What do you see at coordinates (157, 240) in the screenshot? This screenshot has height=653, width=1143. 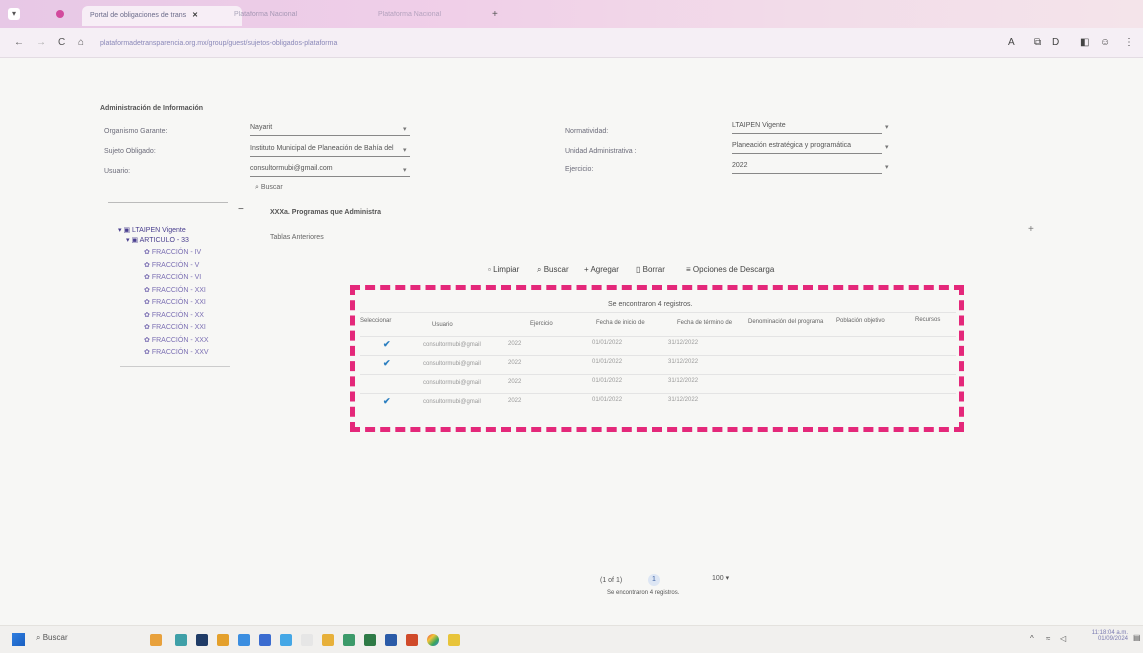 I see `tree-article: ▾ ▣ ARTICULO - 33` at bounding box center [157, 240].